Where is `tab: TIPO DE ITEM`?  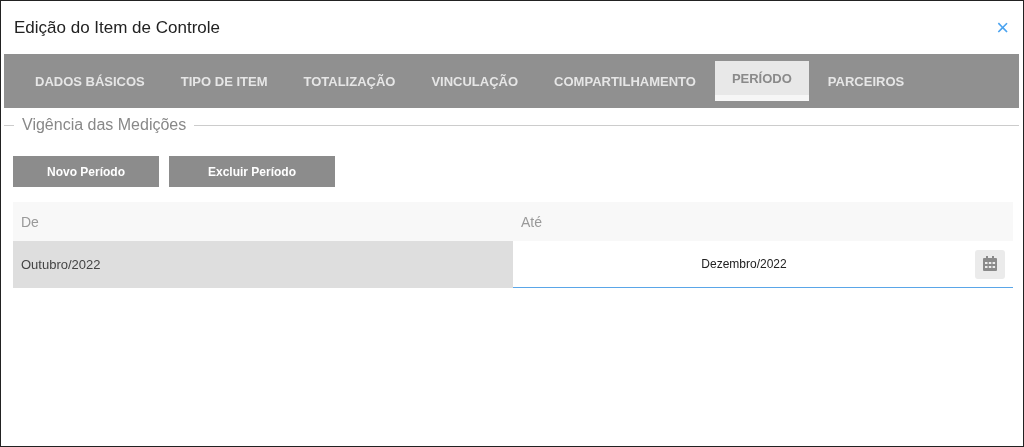 tab: TIPO DE ITEM is located at coordinates (224, 81).